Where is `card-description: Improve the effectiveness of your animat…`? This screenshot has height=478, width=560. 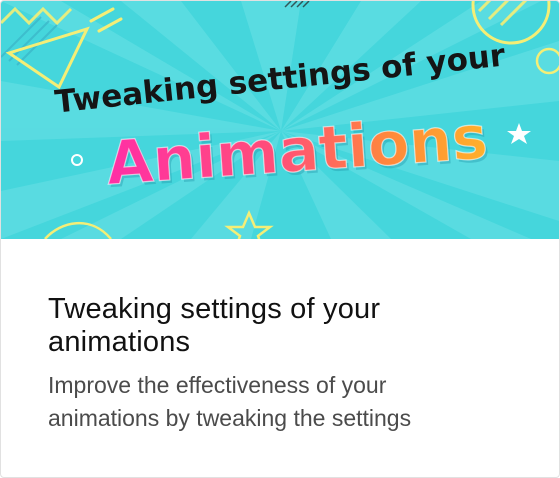 card-description: Improve the effectiveness of your animat… is located at coordinates (230, 401).